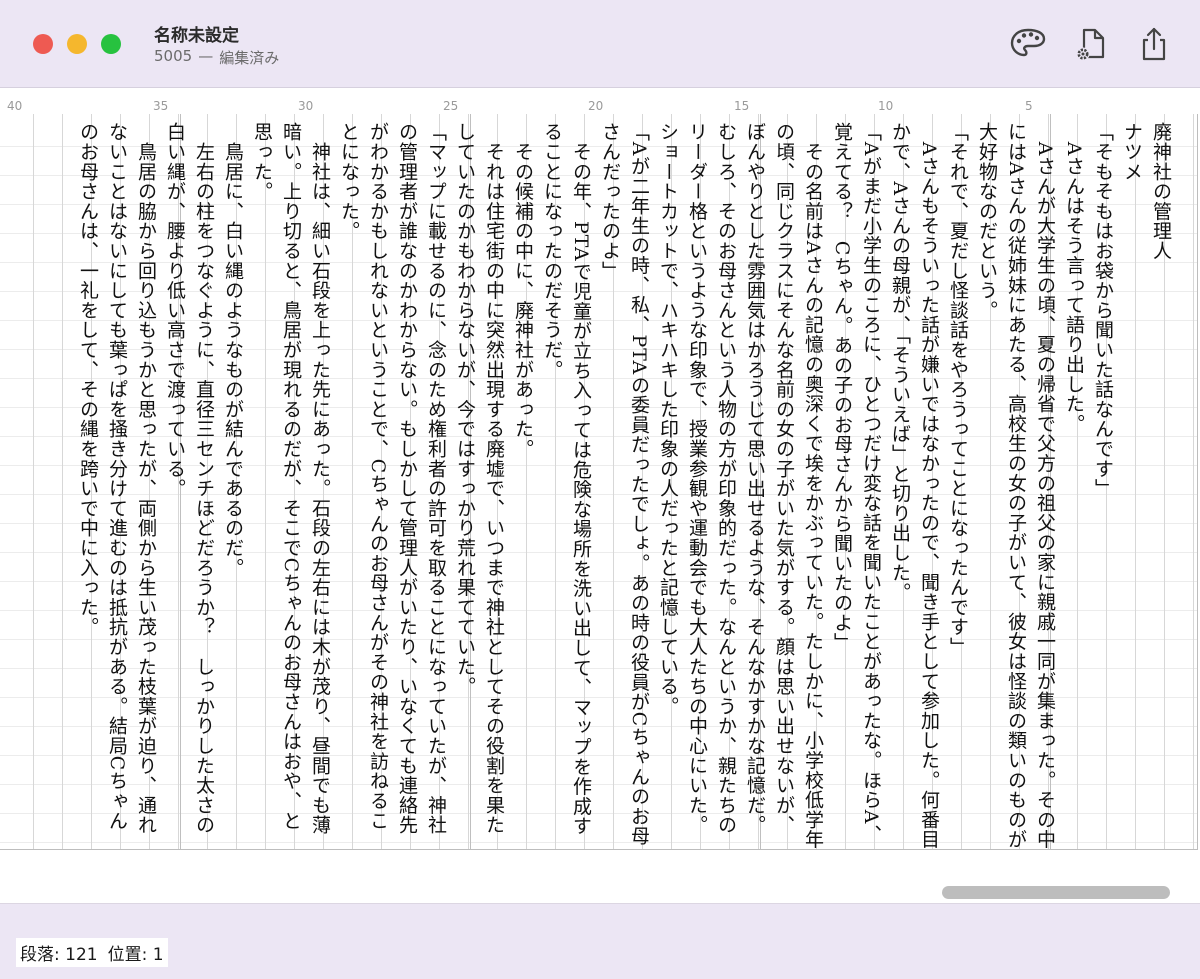 The height and width of the screenshot is (979, 1200). I want to click on close-window-button, so click(43, 44).